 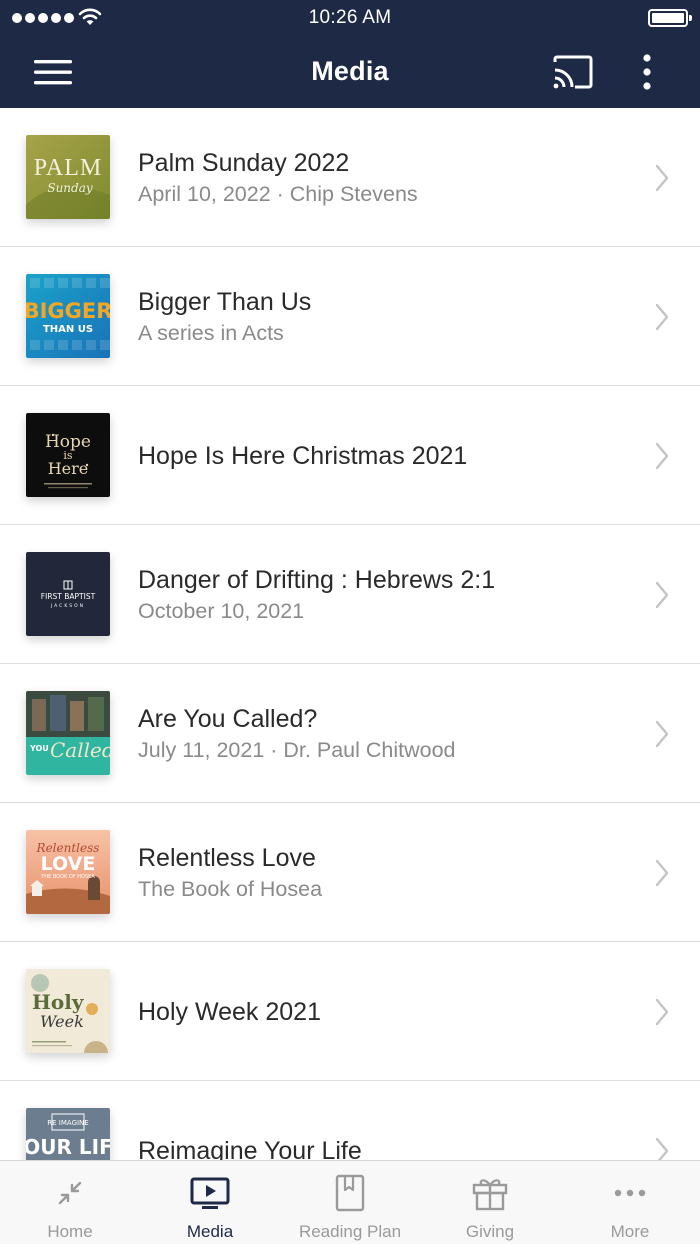 I want to click on thumb-sub: THE BOOK OF HOSEA, so click(x=67, y=877).